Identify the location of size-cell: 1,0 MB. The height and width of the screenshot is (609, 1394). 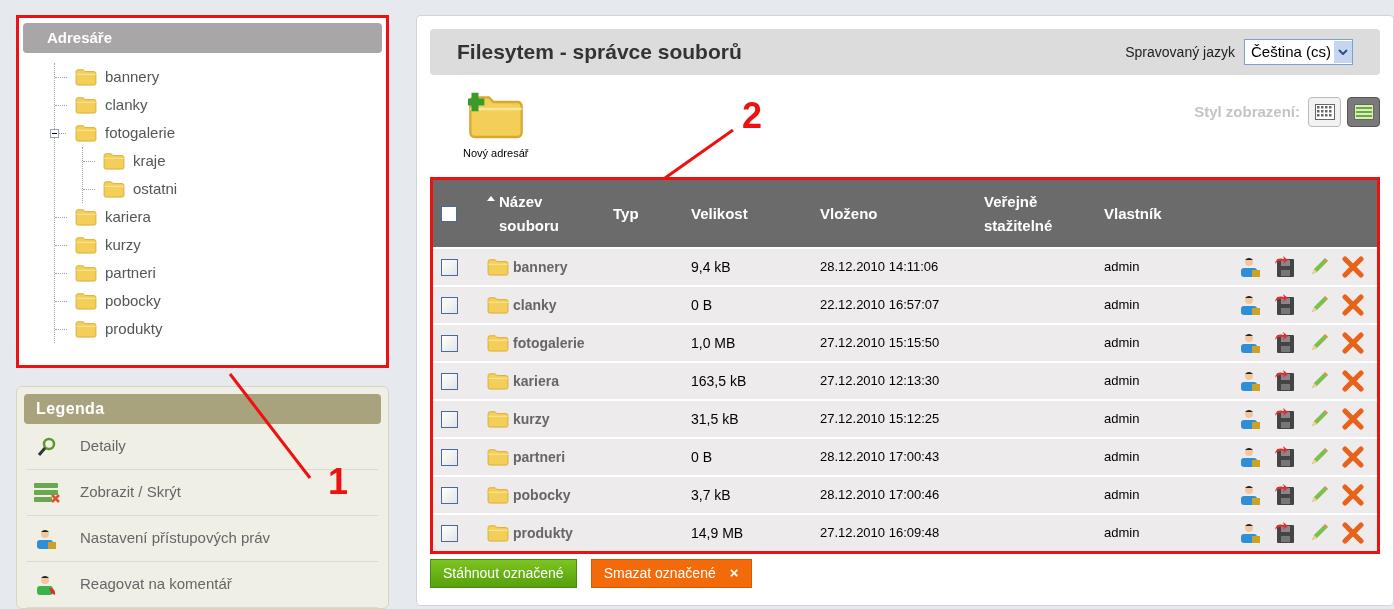
(713, 342).